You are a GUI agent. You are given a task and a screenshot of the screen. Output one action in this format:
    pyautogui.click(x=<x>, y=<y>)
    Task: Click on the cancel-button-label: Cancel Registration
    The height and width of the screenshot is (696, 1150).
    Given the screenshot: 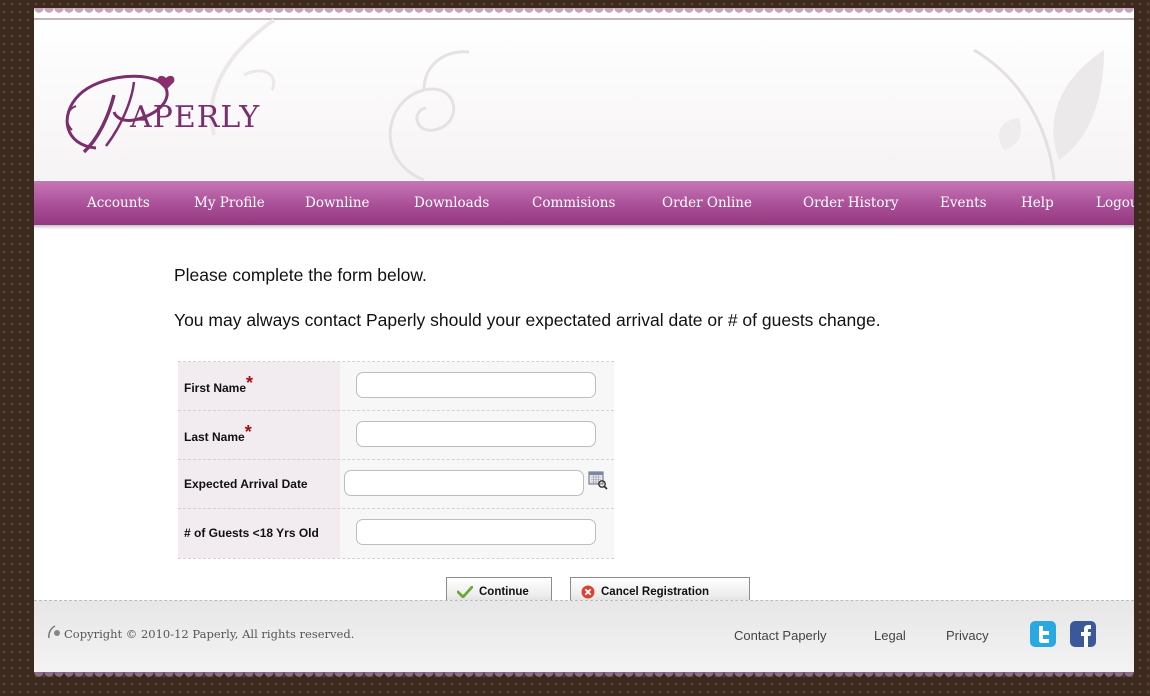 What is the action you would take?
    pyautogui.click(x=655, y=591)
    